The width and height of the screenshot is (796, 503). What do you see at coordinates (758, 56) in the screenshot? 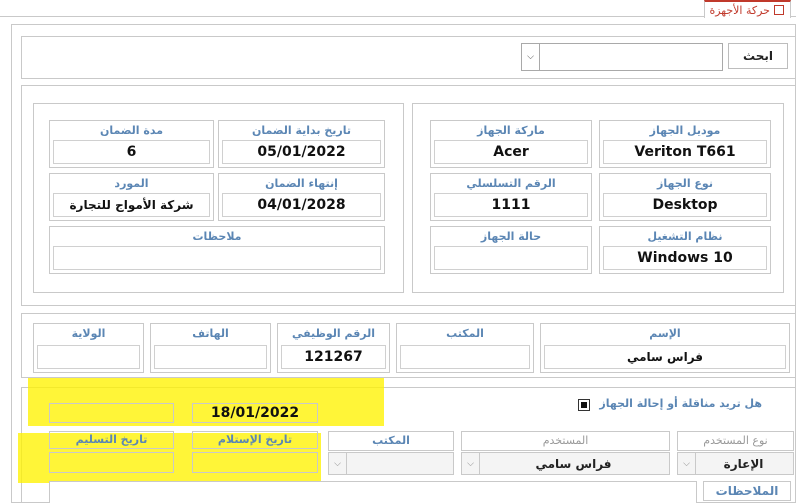
I see `search-button: ابحث` at bounding box center [758, 56].